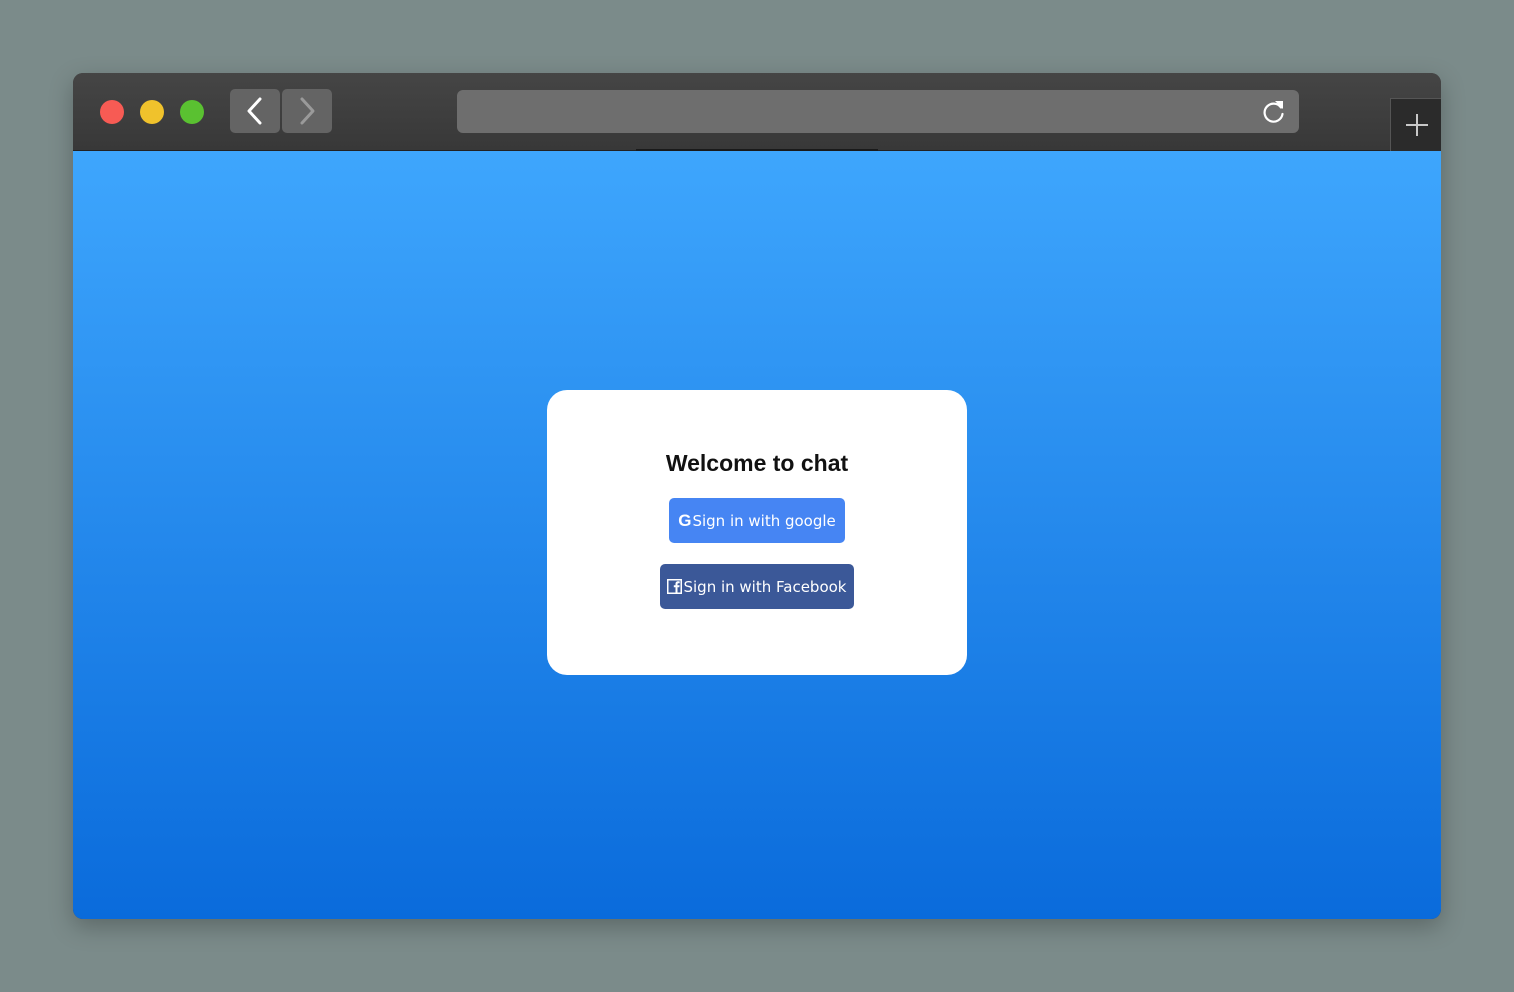 This screenshot has height=992, width=1514. Describe the element at coordinates (878, 111) in the screenshot. I see `address-bar` at that location.